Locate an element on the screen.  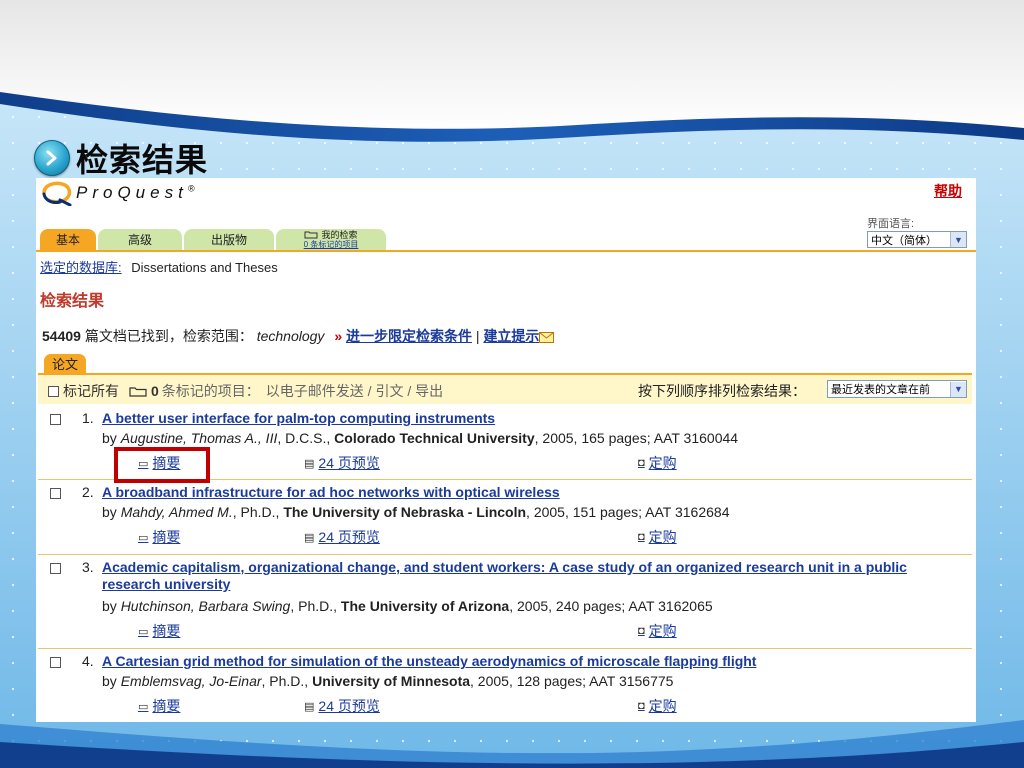
result-author: Emblemsvag, Jo-Einar is located at coordinates (191, 681).